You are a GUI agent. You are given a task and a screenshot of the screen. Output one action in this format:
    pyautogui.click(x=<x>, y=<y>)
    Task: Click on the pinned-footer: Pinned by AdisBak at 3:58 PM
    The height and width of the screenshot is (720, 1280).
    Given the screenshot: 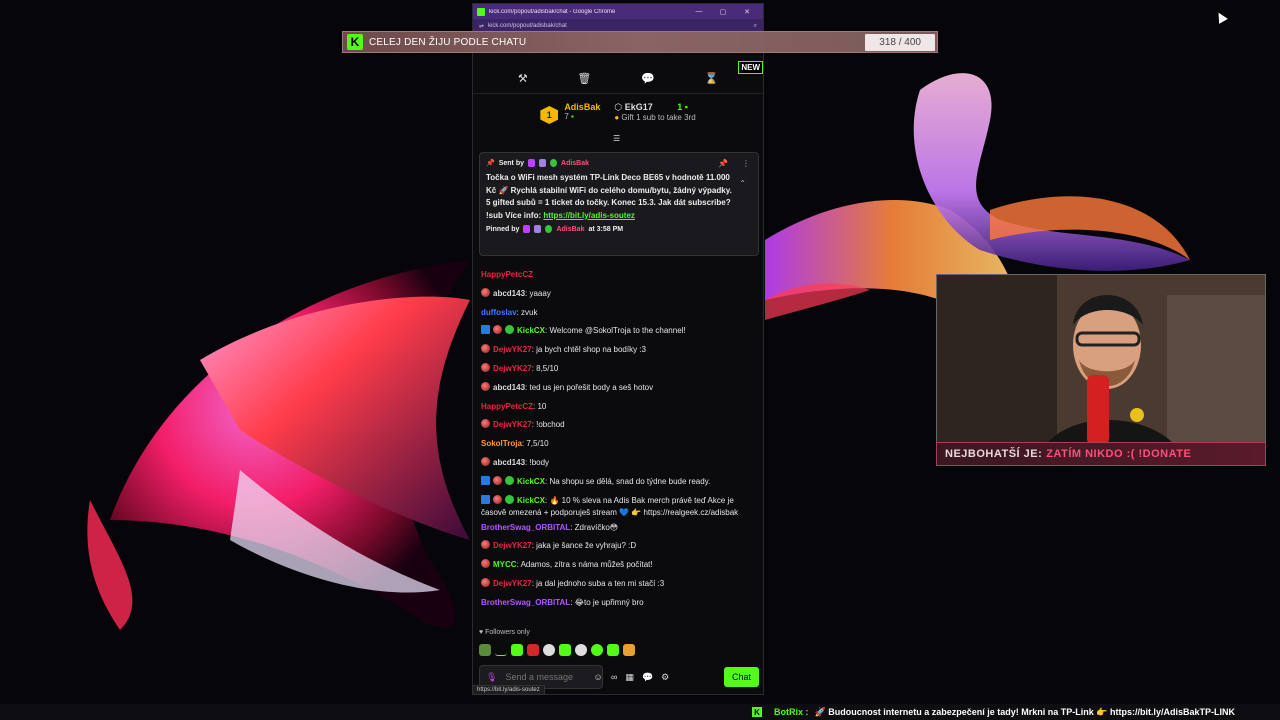 What is the action you would take?
    pyautogui.click(x=619, y=229)
    